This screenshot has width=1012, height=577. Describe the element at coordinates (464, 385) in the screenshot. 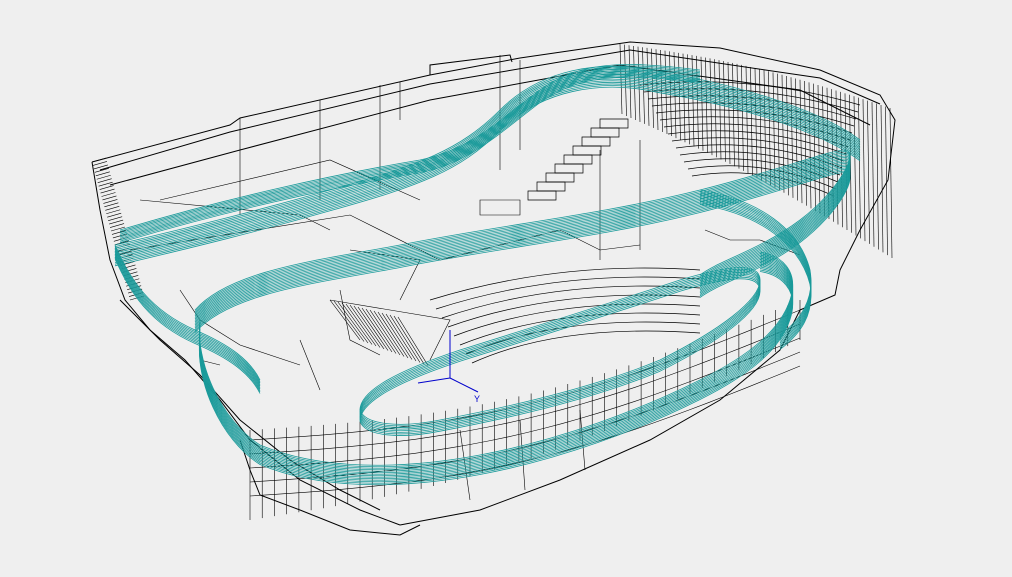

I see `y-axis-line` at that location.